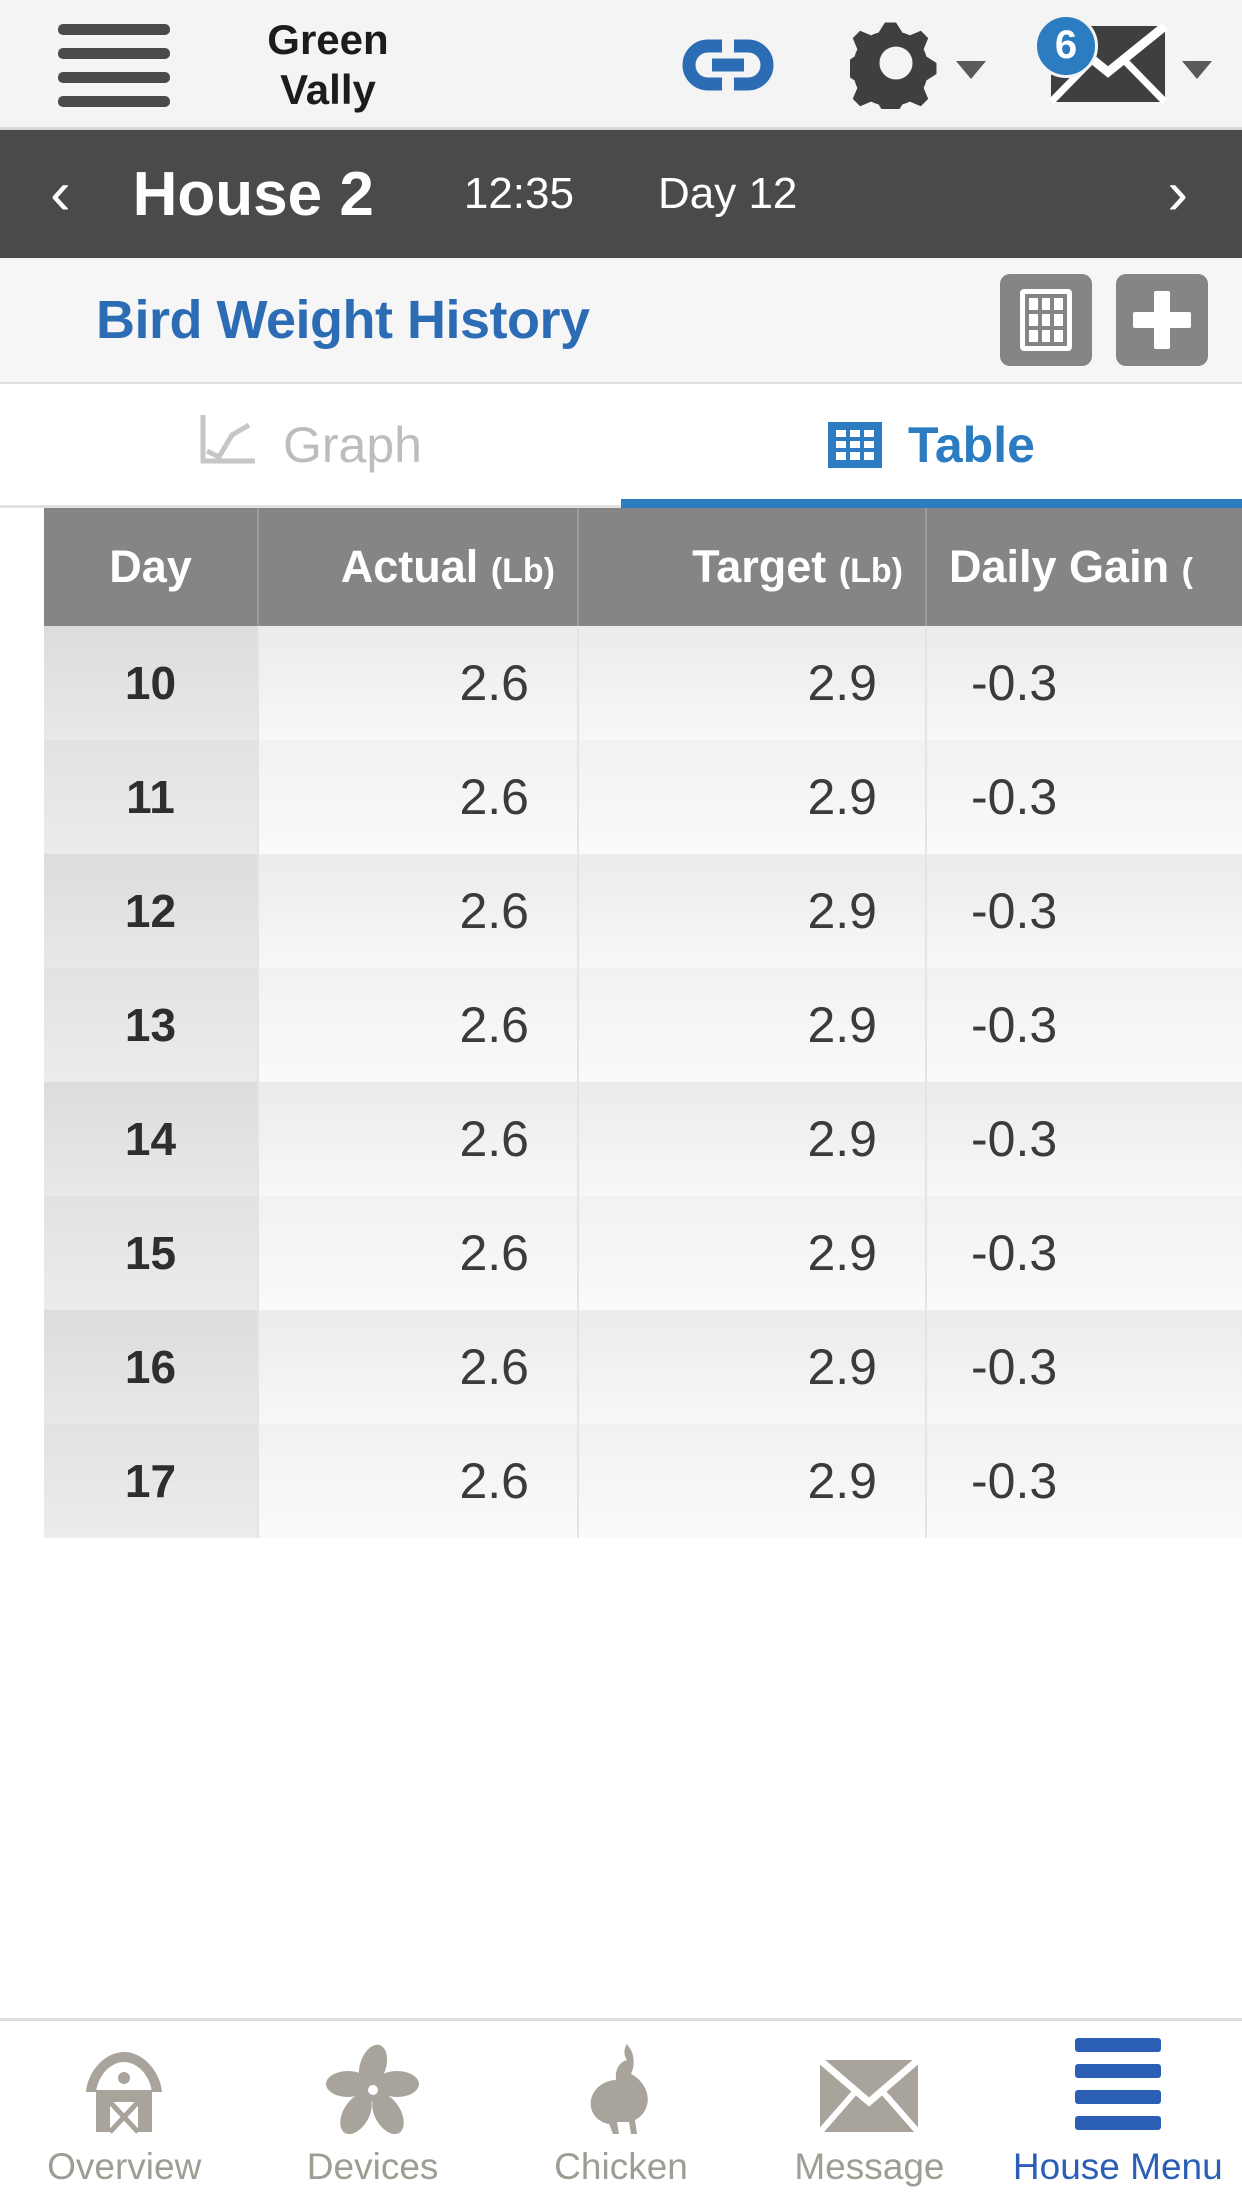 The image size is (1242, 2208). I want to click on column-header-actual-label: Actual, so click(409, 566).